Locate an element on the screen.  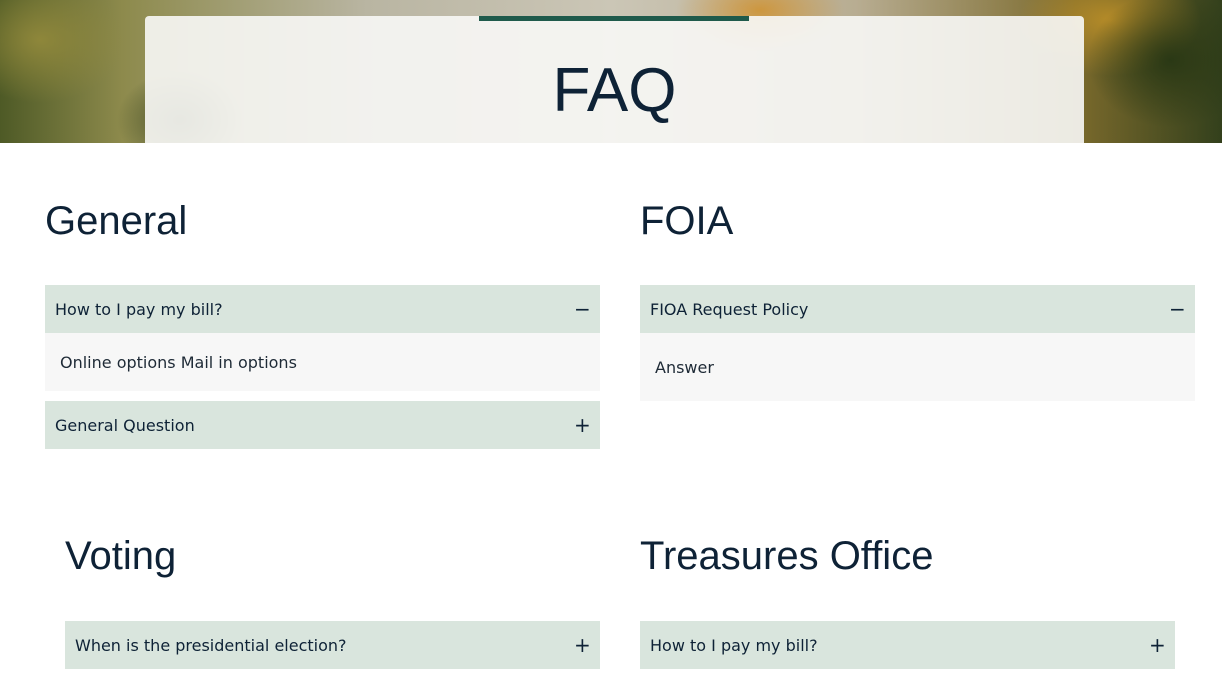
accordion-header: When is the presidential election? + is located at coordinates (332, 645).